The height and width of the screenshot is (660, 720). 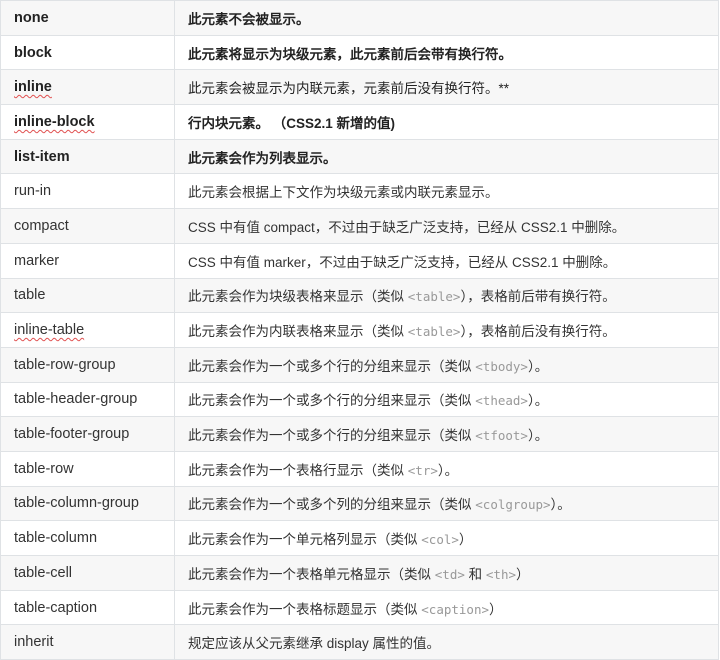 I want to click on display-value: run-in, so click(x=33, y=191).